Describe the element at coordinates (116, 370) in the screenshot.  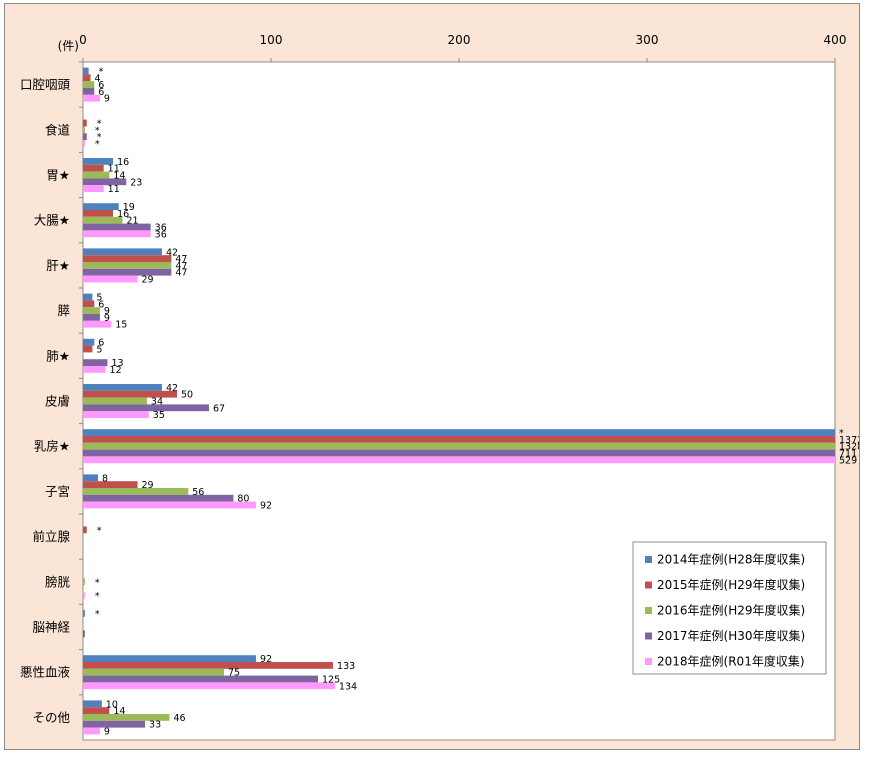
I see `data-label: 12` at that location.